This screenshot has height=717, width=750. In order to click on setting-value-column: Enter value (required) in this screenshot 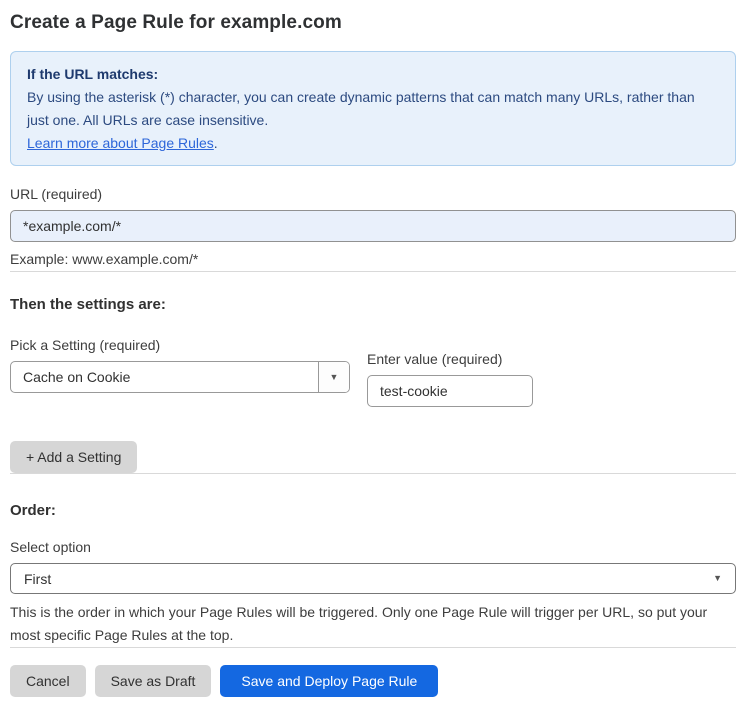, I will do `click(450, 379)`.